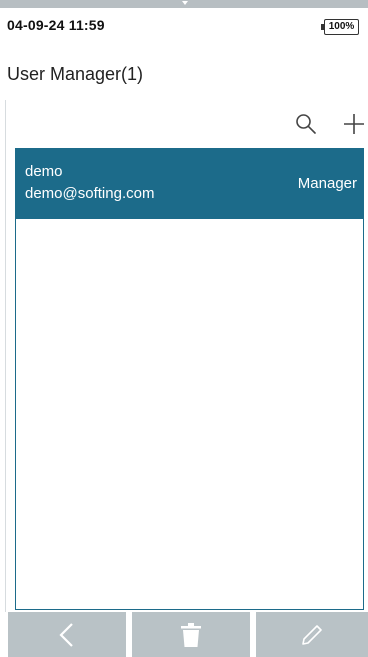  Describe the element at coordinates (5, 357) in the screenshot. I see `divider` at that location.